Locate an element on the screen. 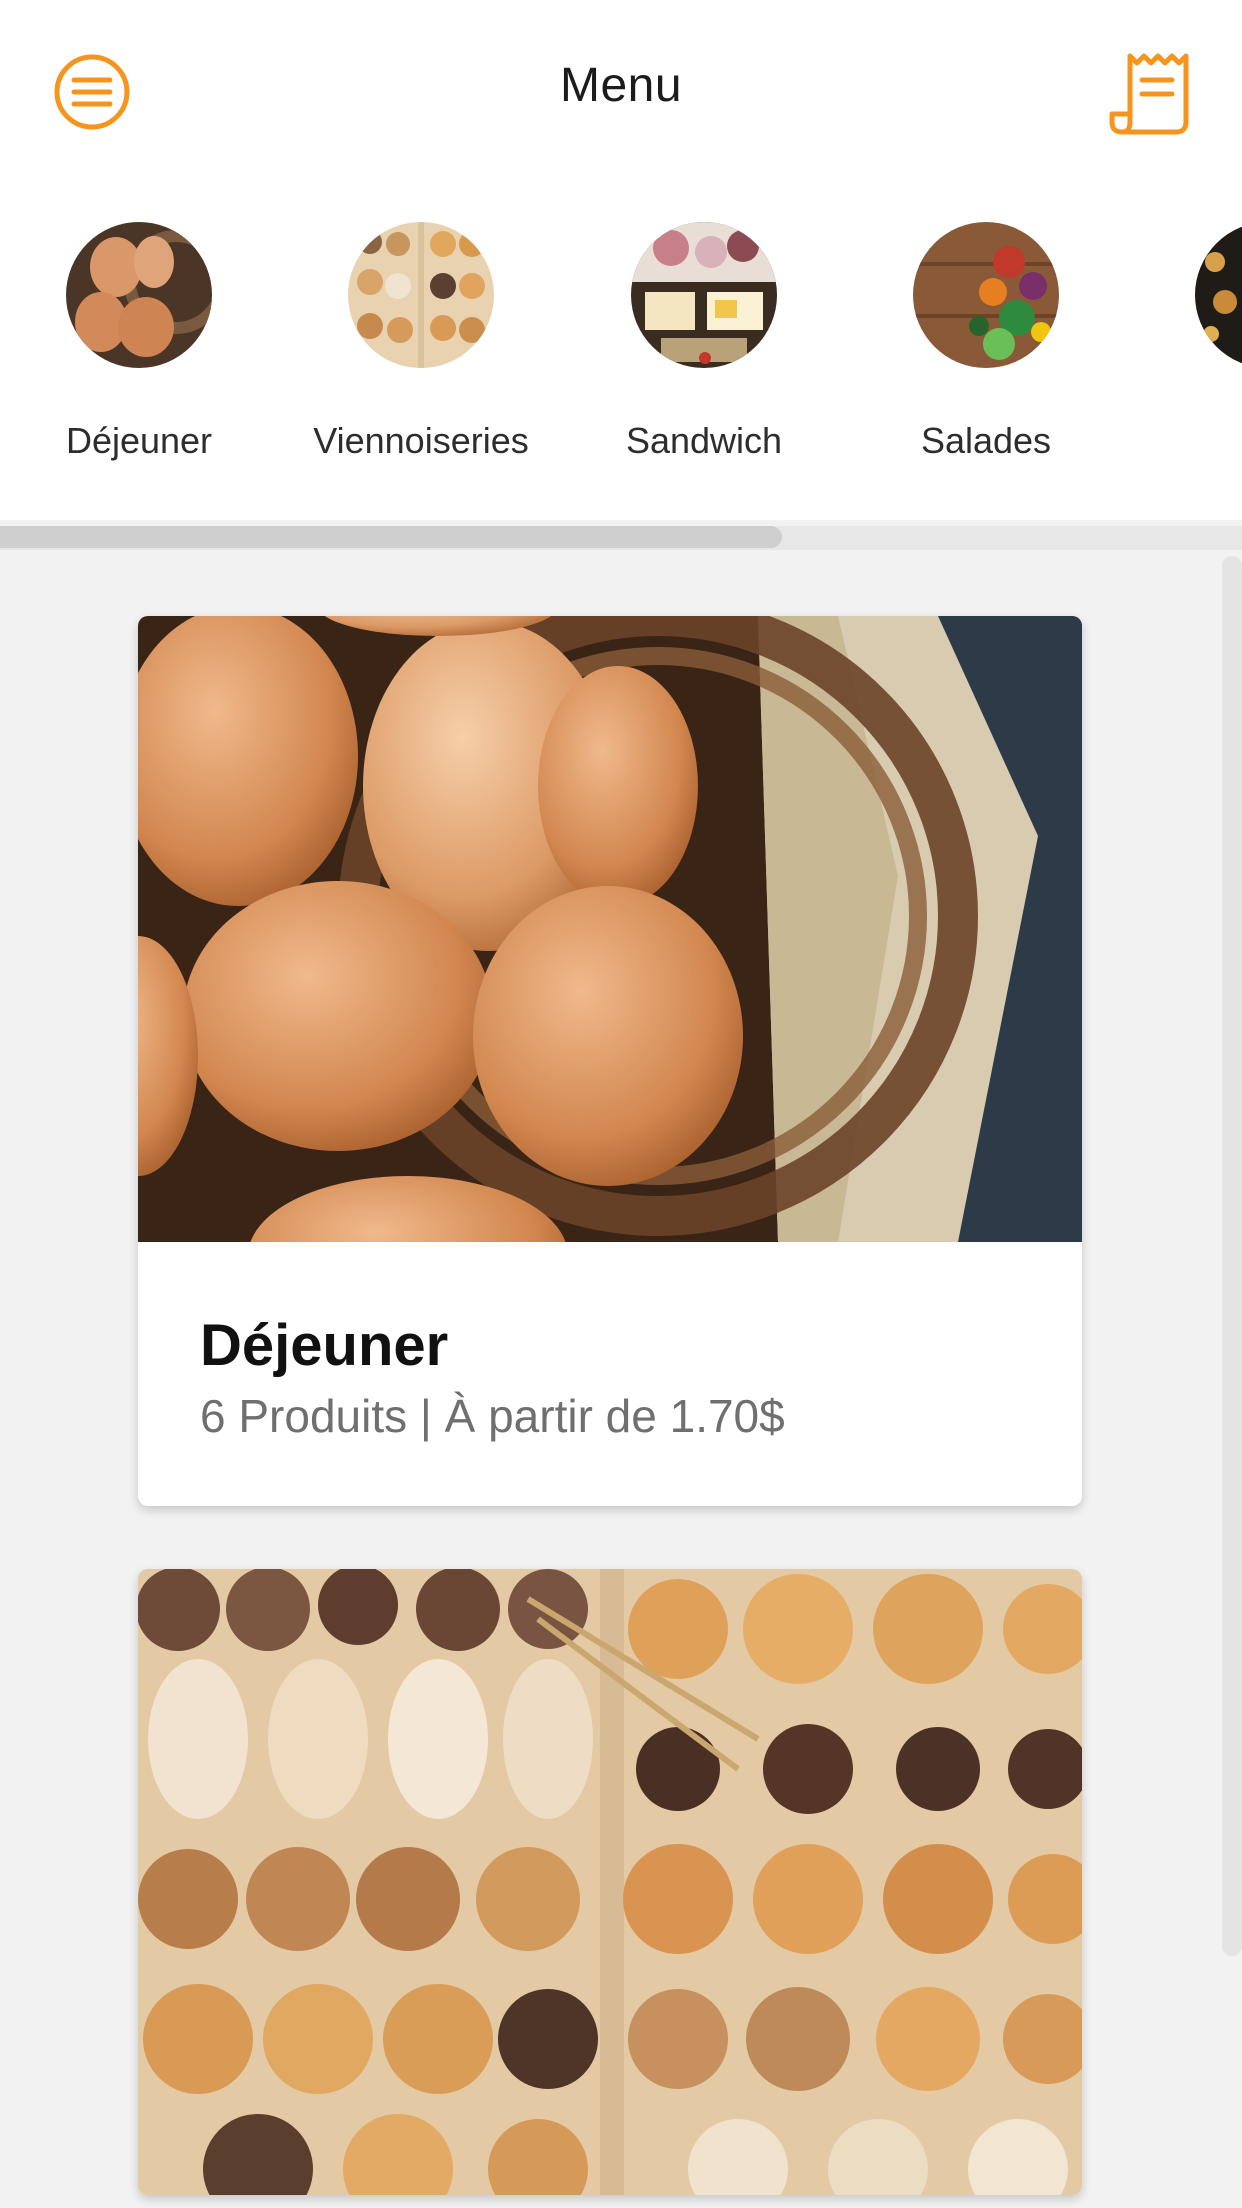 The height and width of the screenshot is (2208, 1242). category-salades: Salades is located at coordinates (986, 342).